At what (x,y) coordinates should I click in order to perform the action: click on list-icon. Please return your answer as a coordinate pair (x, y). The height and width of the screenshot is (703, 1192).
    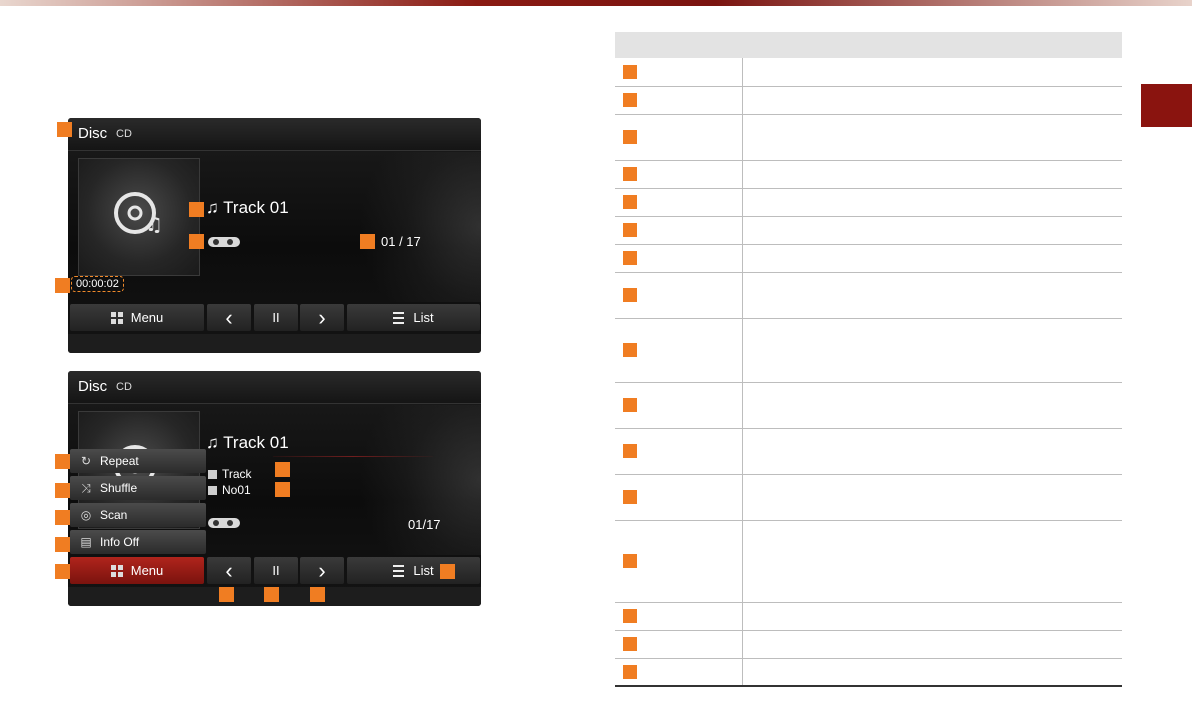
    Looking at the image, I should click on (399, 570).